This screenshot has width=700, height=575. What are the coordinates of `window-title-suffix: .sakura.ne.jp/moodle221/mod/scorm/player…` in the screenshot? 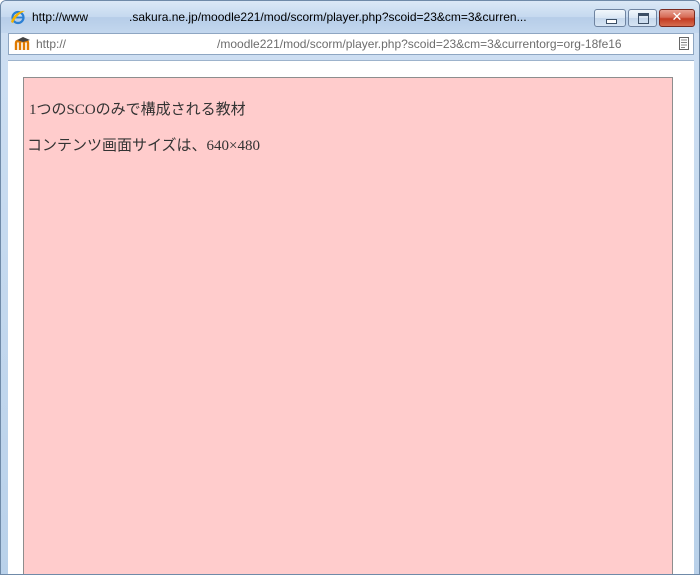 It's located at (328, 17).